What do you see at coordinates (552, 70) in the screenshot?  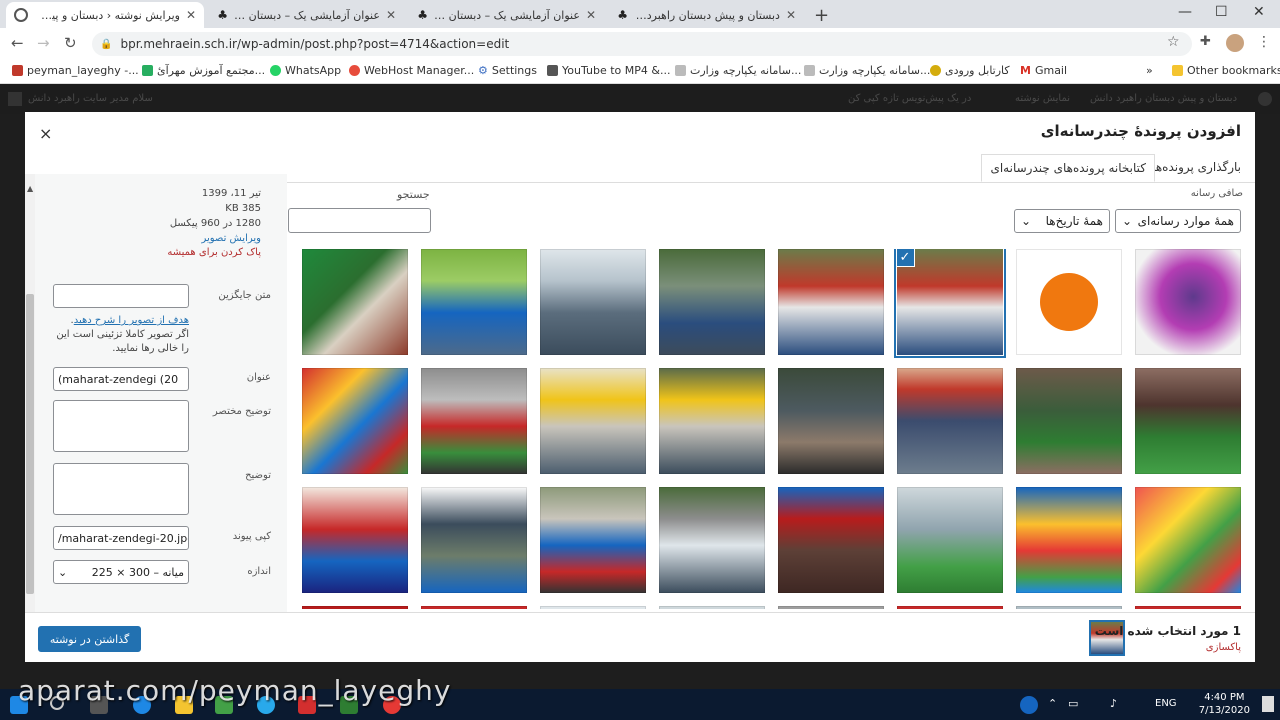 I see `bookmark-icon` at bounding box center [552, 70].